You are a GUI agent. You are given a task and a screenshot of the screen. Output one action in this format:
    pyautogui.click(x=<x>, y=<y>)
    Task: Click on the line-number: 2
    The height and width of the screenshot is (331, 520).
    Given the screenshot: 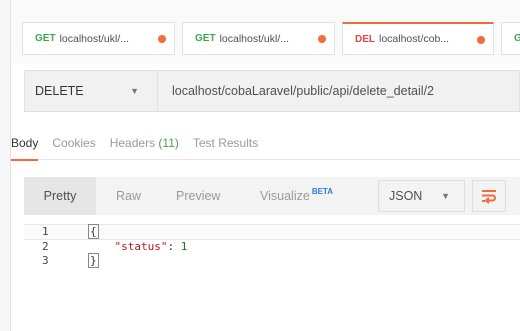 What is the action you would take?
    pyautogui.click(x=45, y=246)
    